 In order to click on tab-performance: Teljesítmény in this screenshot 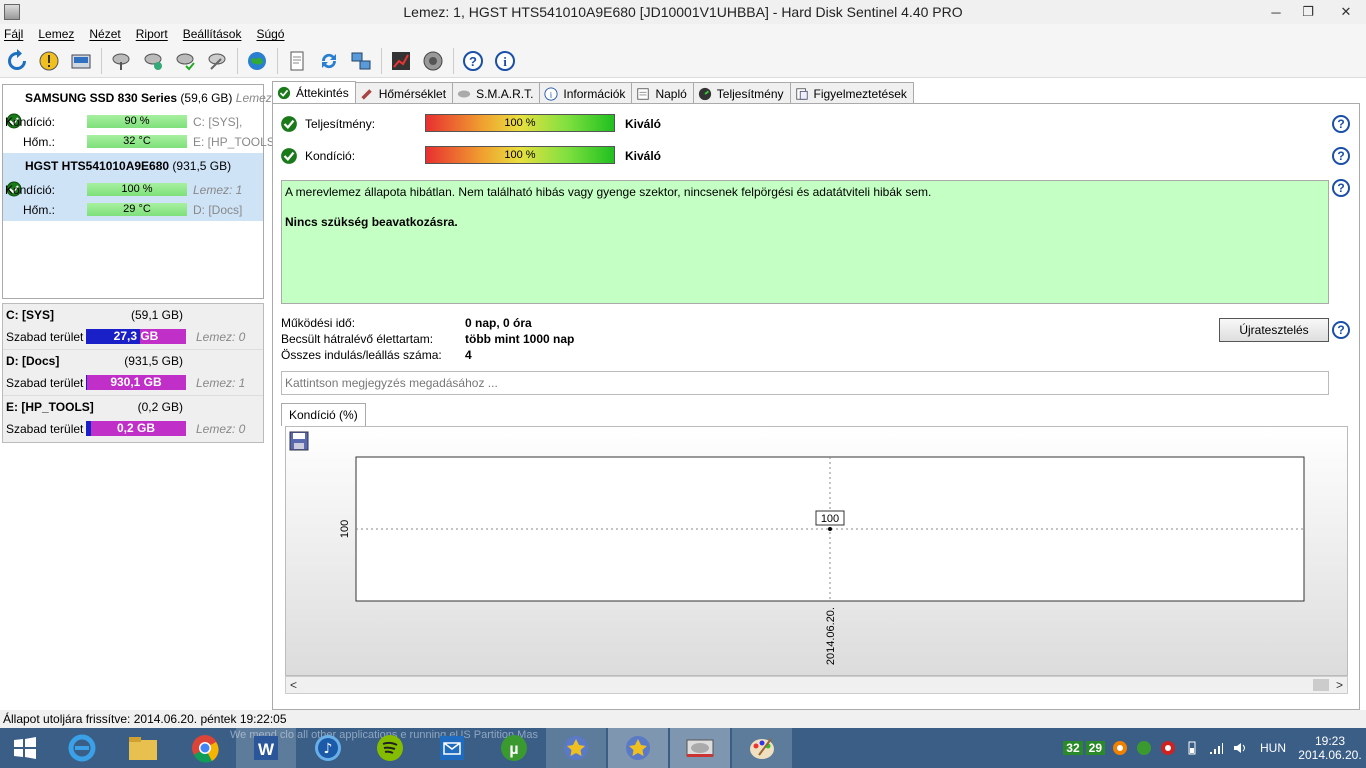, I will do `click(741, 93)`.